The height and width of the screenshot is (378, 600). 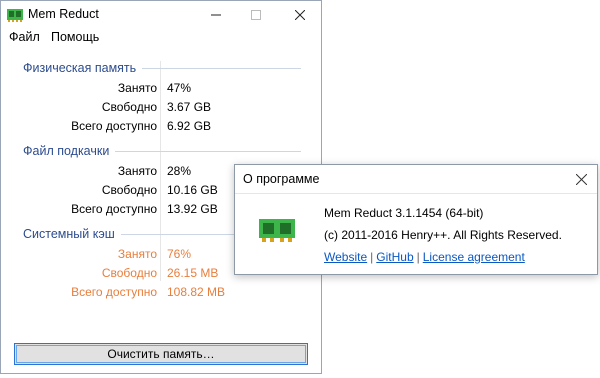 I want to click on stat-value: 3.67 GB, so click(x=189, y=107).